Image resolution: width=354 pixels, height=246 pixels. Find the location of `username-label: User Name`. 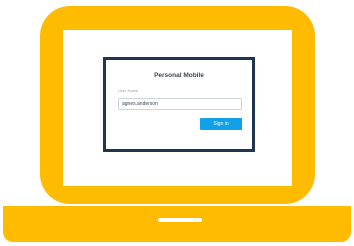

username-label: User Name is located at coordinates (128, 90).